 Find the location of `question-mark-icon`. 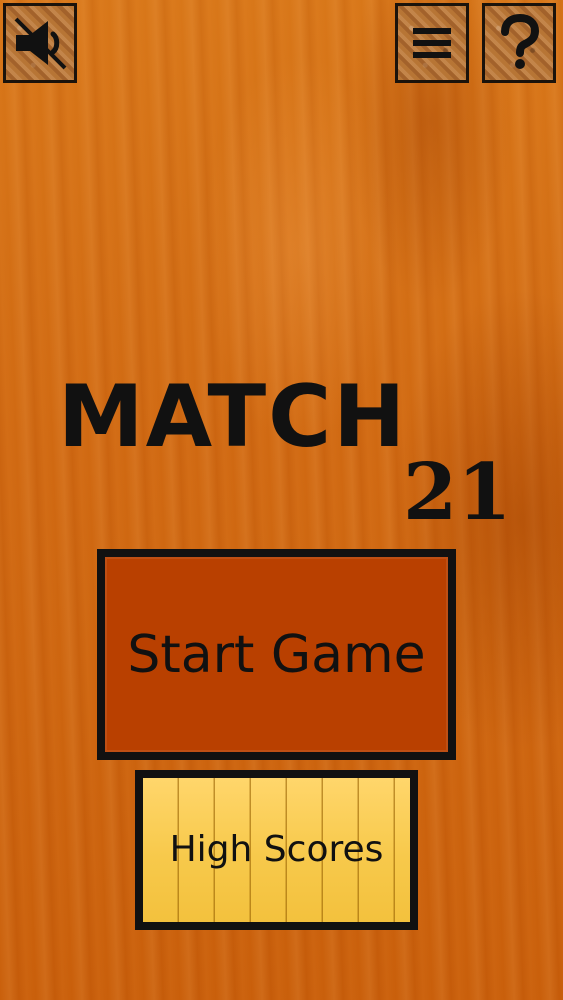

question-mark-icon is located at coordinates (519, 43).